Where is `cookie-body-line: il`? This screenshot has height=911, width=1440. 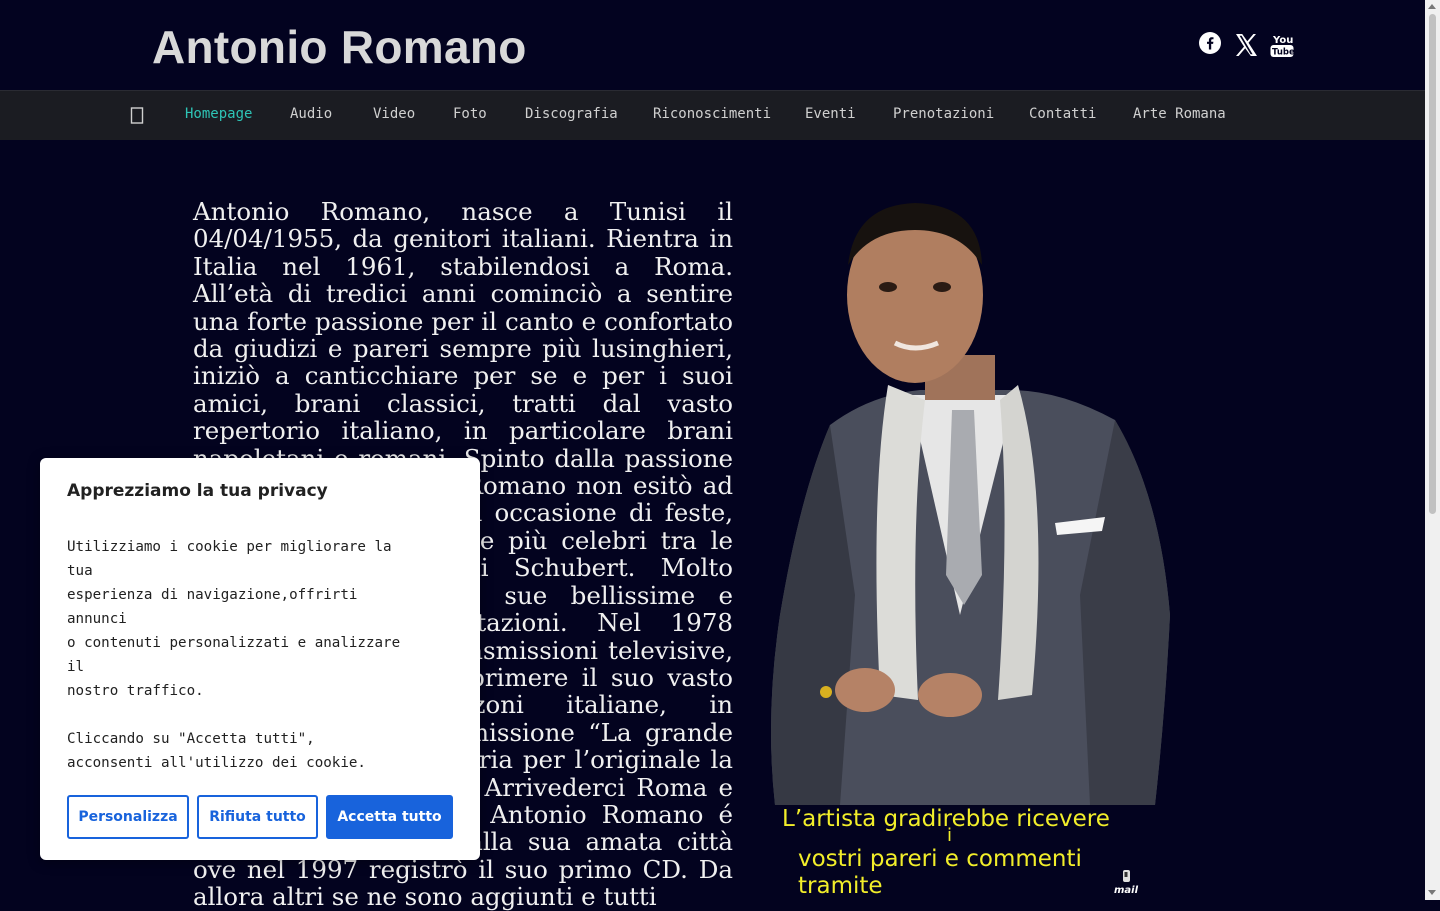 cookie-body-line: il is located at coordinates (76, 667).